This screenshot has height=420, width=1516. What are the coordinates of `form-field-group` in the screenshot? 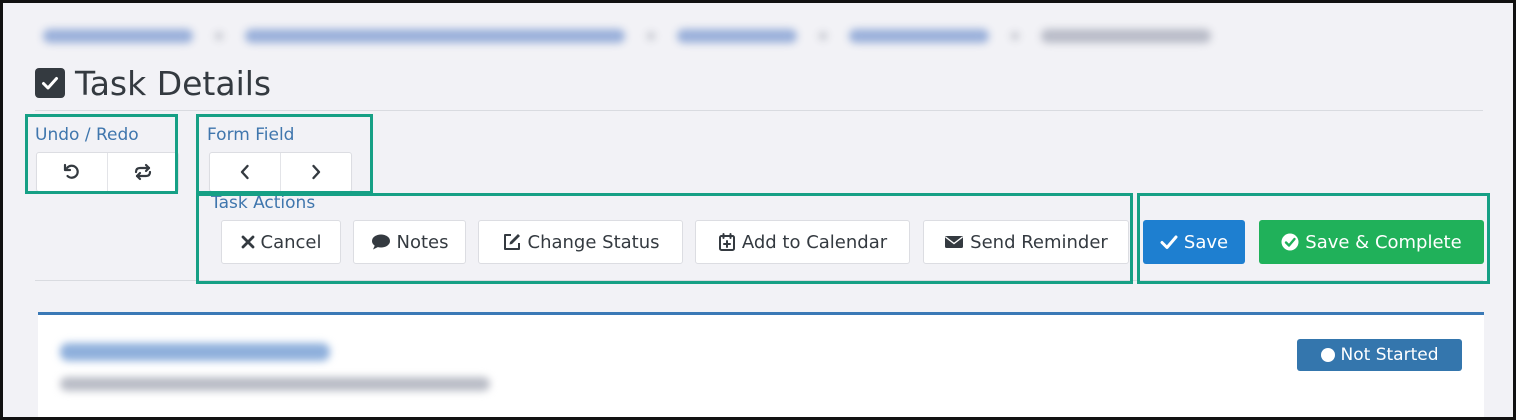 It's located at (280, 172).